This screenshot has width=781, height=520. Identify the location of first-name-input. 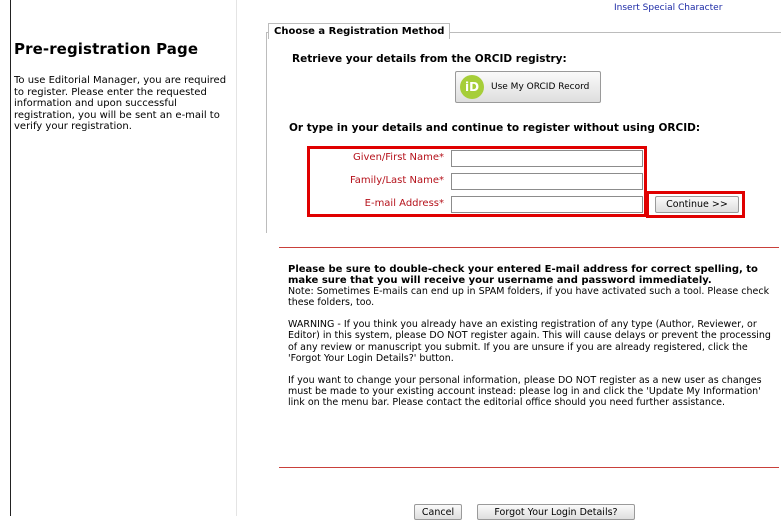
(547, 158).